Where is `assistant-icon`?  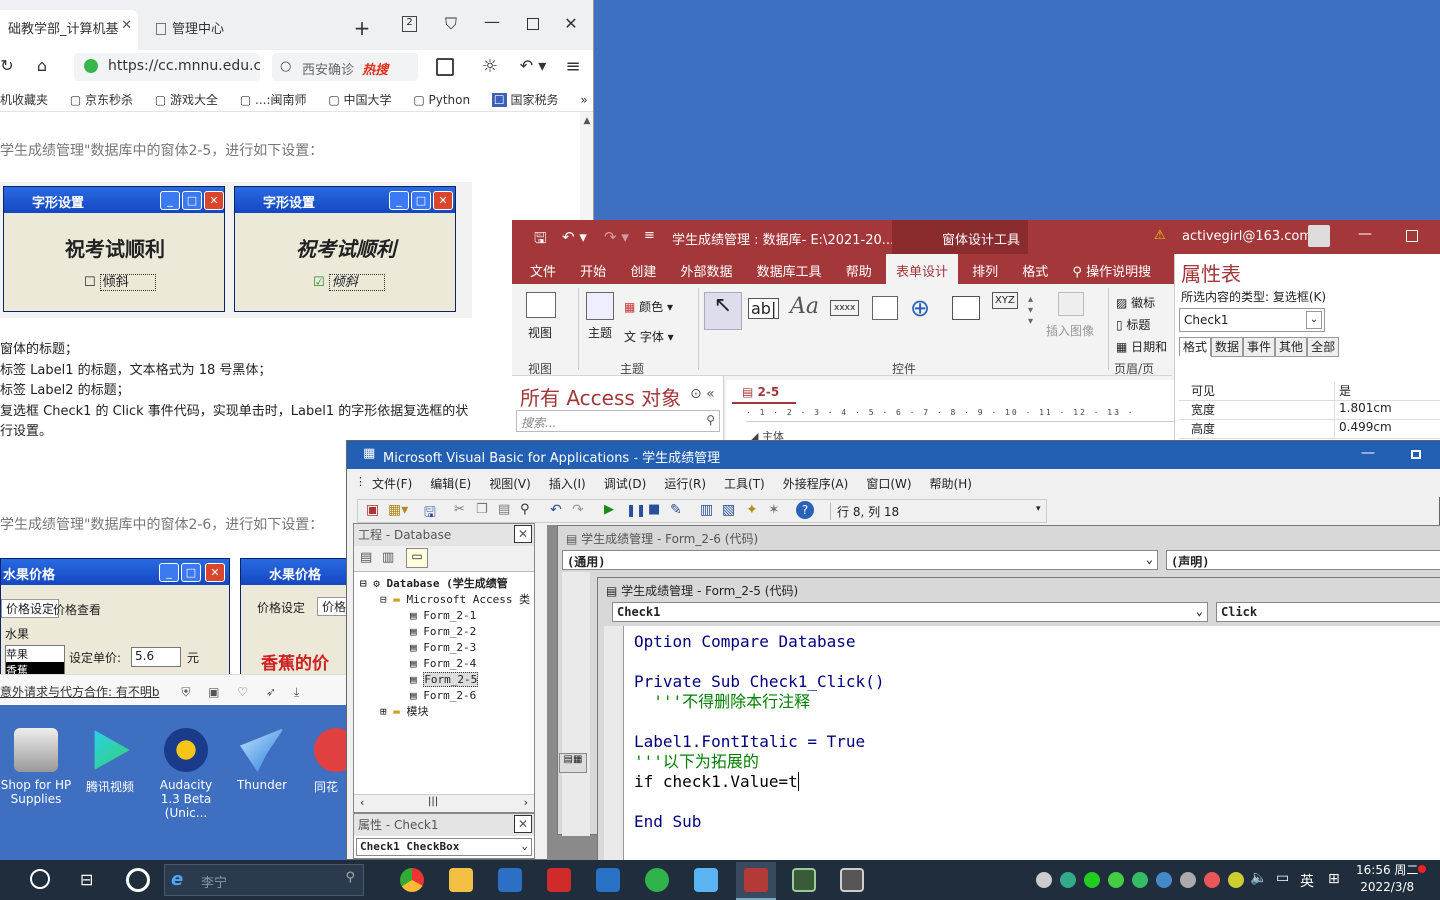
assistant-icon is located at coordinates (138, 880).